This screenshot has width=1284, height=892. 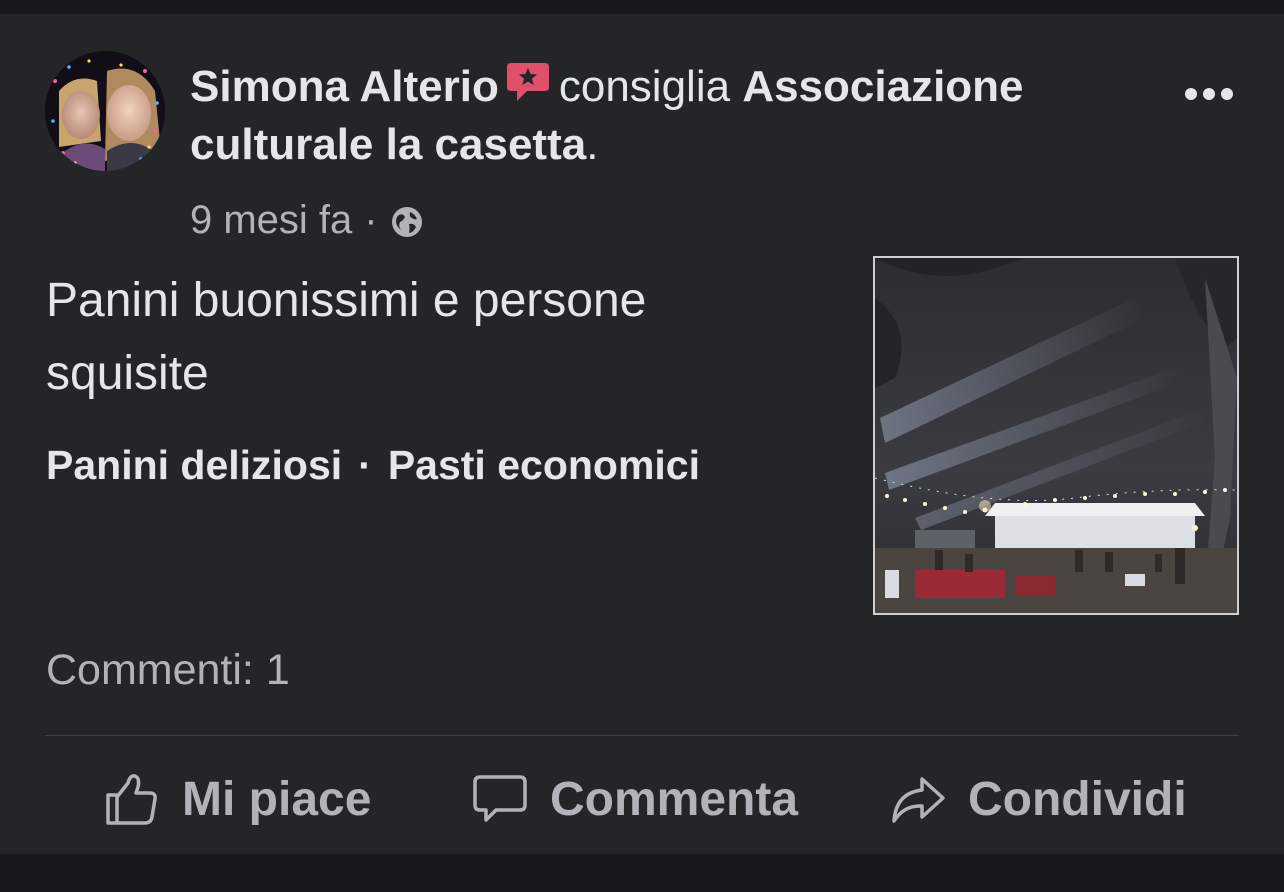 I want to click on actions-divider, so click(x=642, y=735).